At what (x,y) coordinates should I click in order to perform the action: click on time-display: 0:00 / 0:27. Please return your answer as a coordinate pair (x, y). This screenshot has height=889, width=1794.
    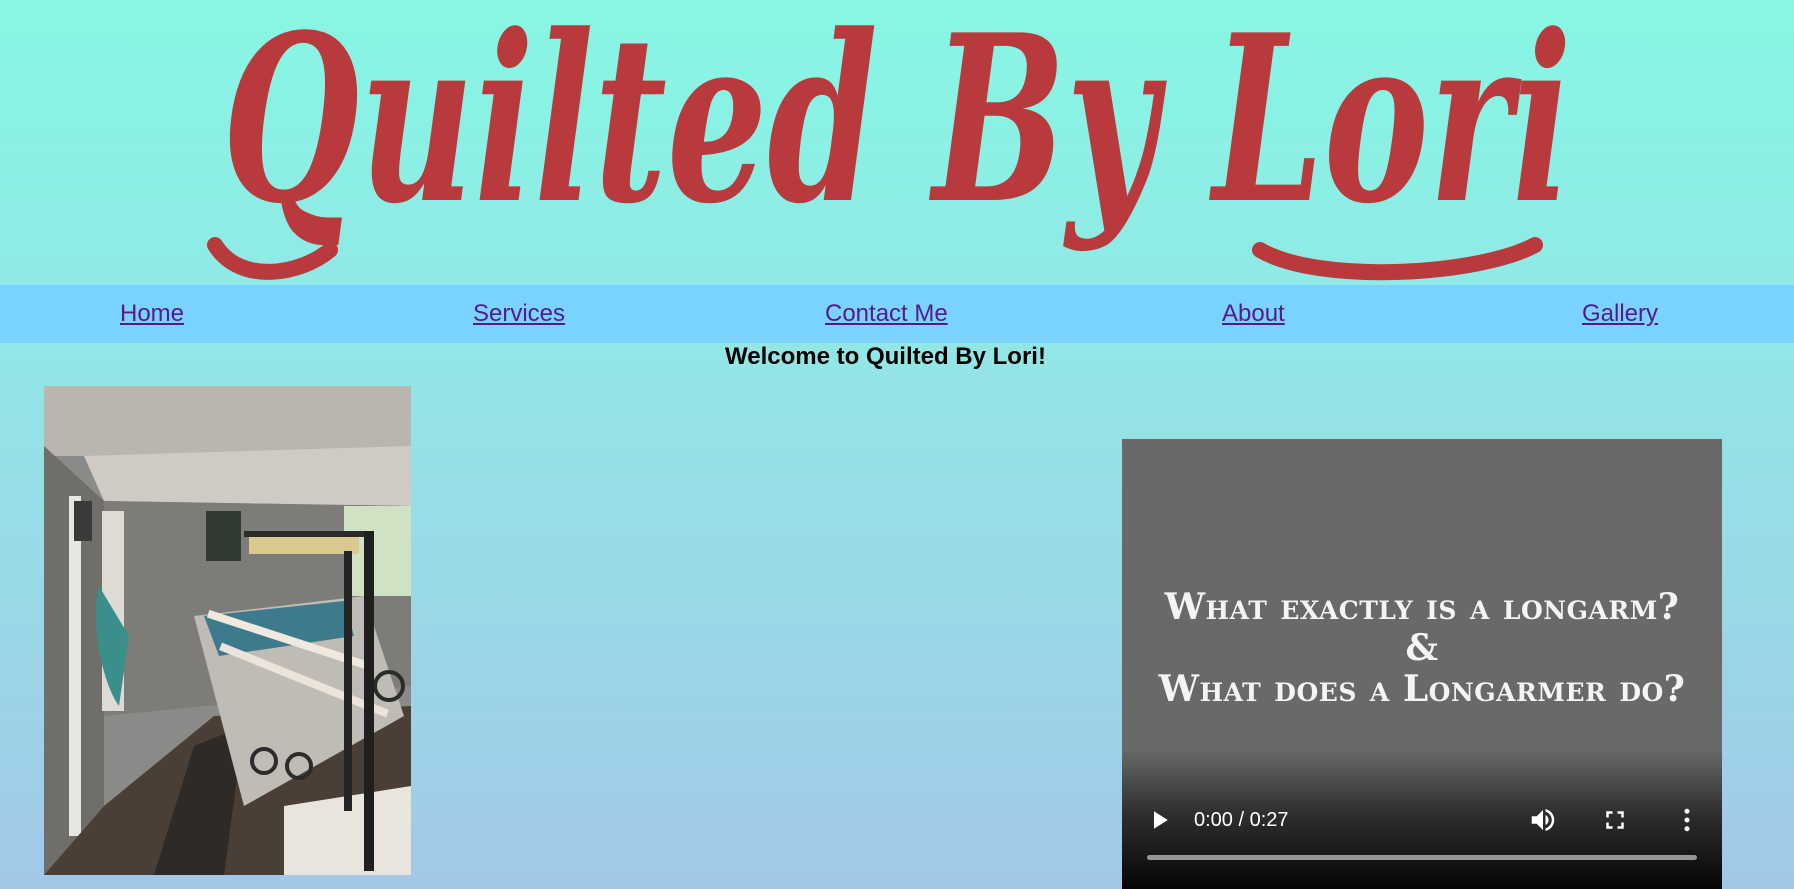
    Looking at the image, I should click on (1241, 820).